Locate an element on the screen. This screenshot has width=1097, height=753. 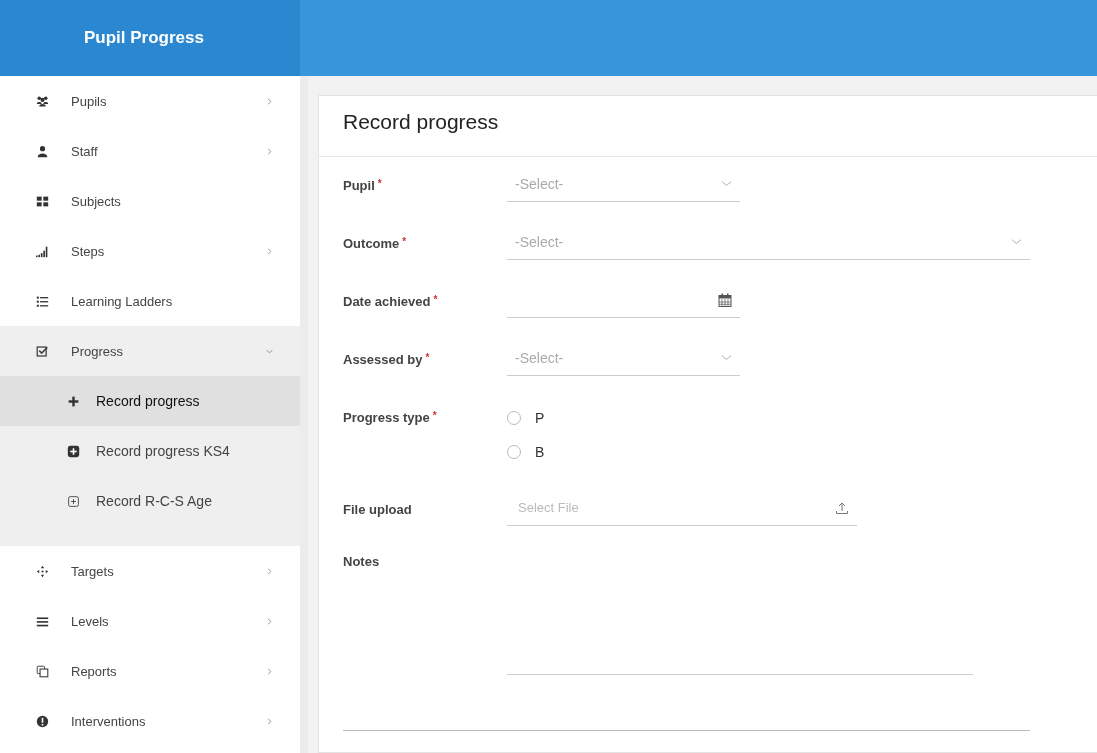
menu-icon is located at coordinates (42, 621).